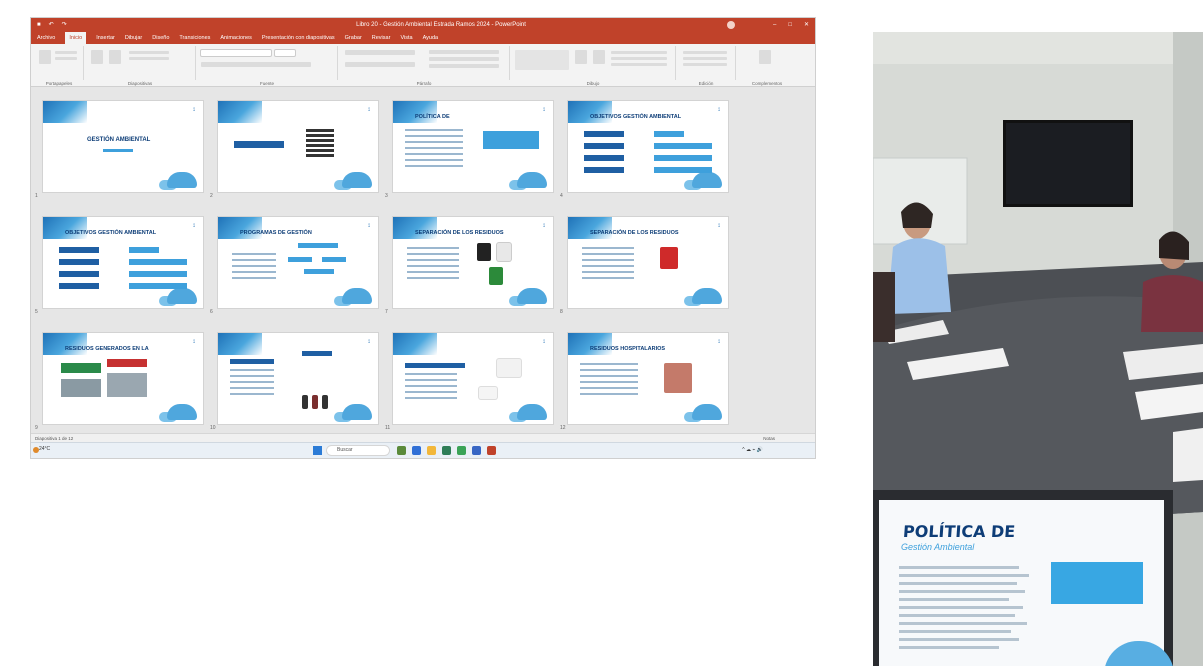  I want to click on system-tray: ^ ☁ ⌁ 🔊, so click(752, 450).